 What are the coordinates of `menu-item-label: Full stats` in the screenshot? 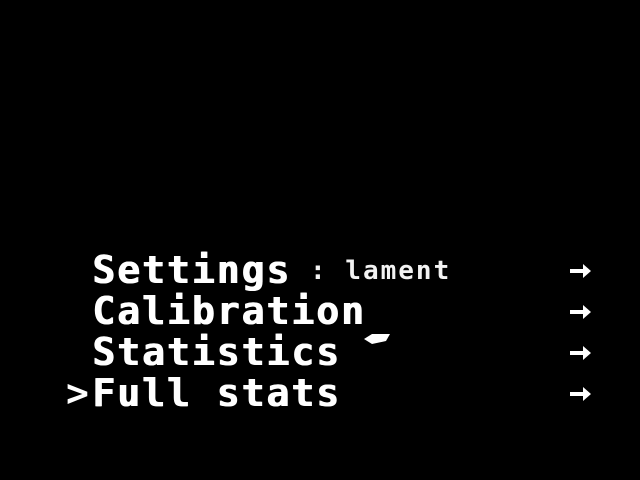 It's located at (216, 393).